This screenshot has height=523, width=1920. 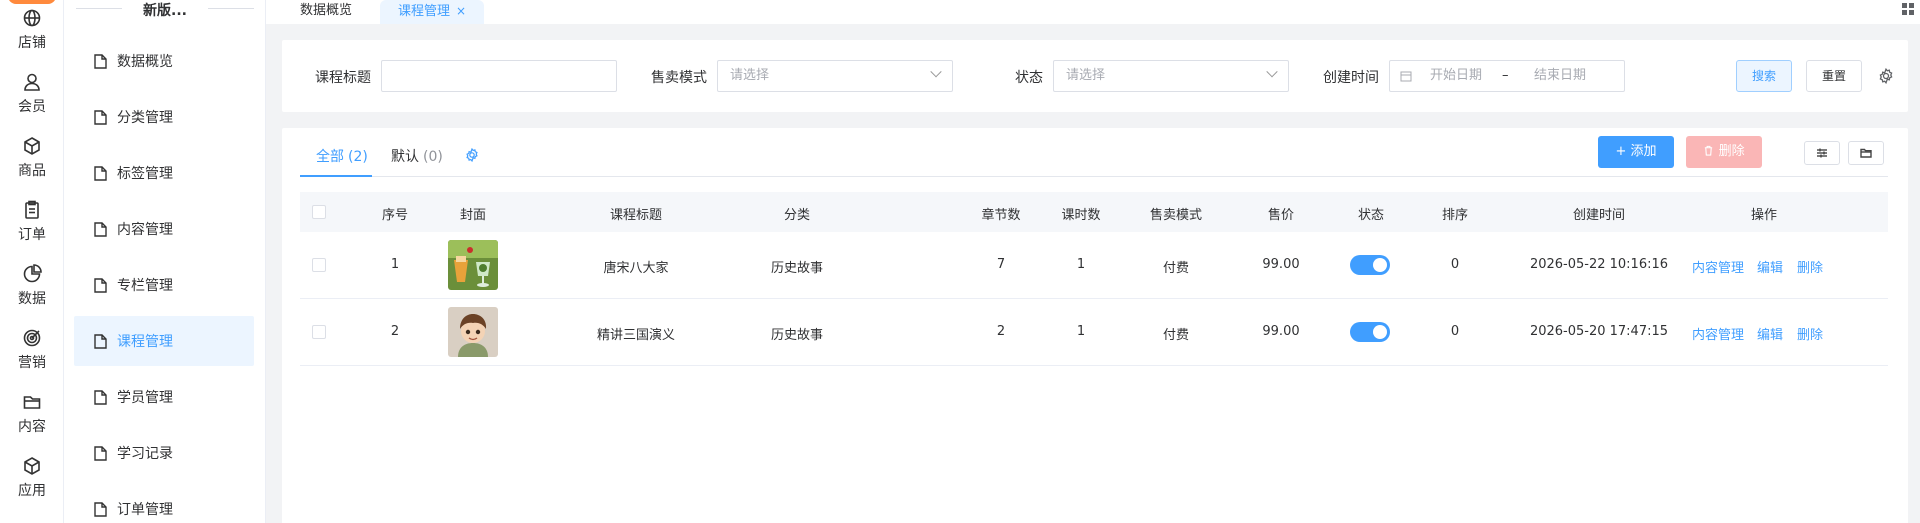 What do you see at coordinates (1908, 9) in the screenshot?
I see `grid-menu-icon` at bounding box center [1908, 9].